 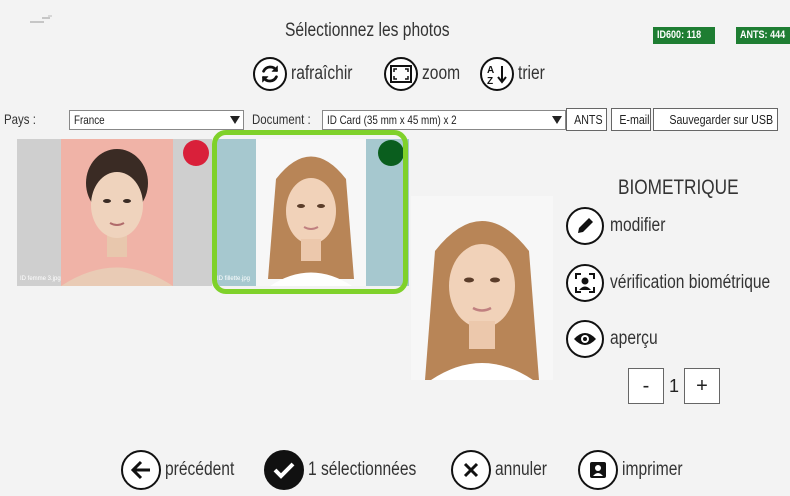 I want to click on id600-counter-badge: ID600: 118, so click(x=684, y=35).